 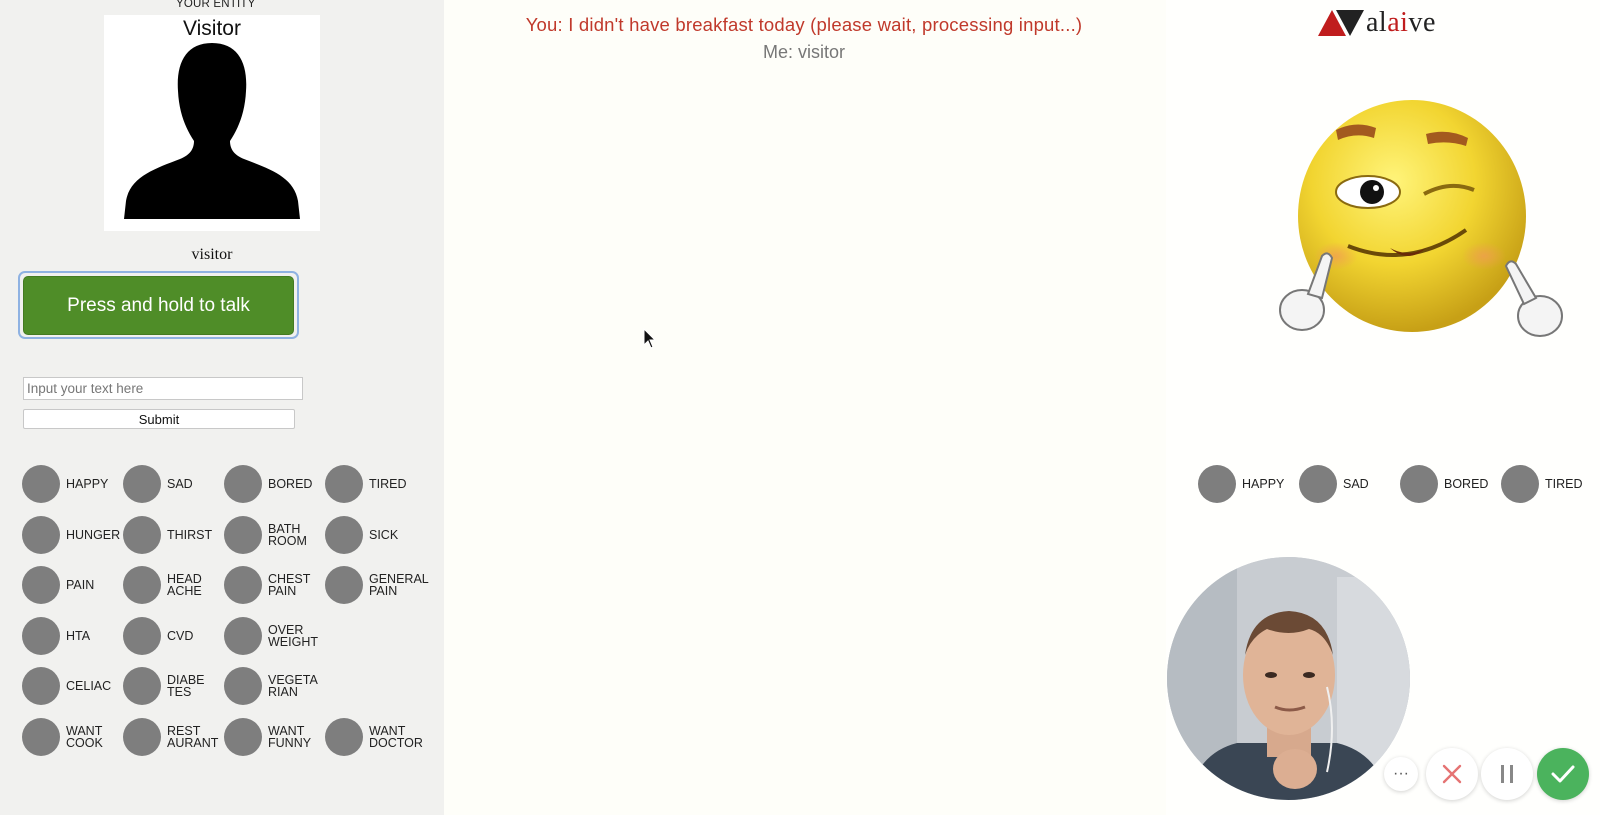 I want to click on emotion-grid-right: HAPPY SAD BORED TIRED, so click(x=1399, y=490).